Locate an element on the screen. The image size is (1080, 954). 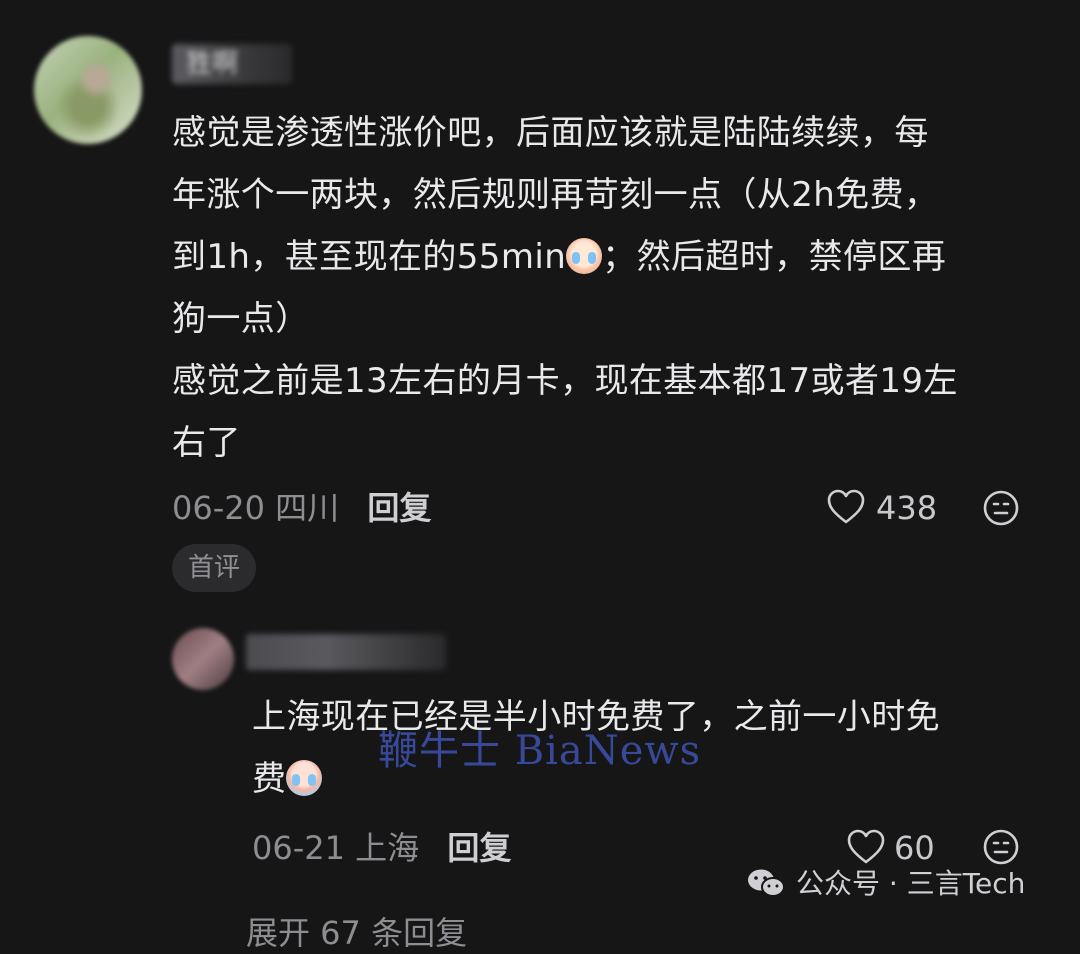
comment-line: 右了 is located at coordinates (206, 443).